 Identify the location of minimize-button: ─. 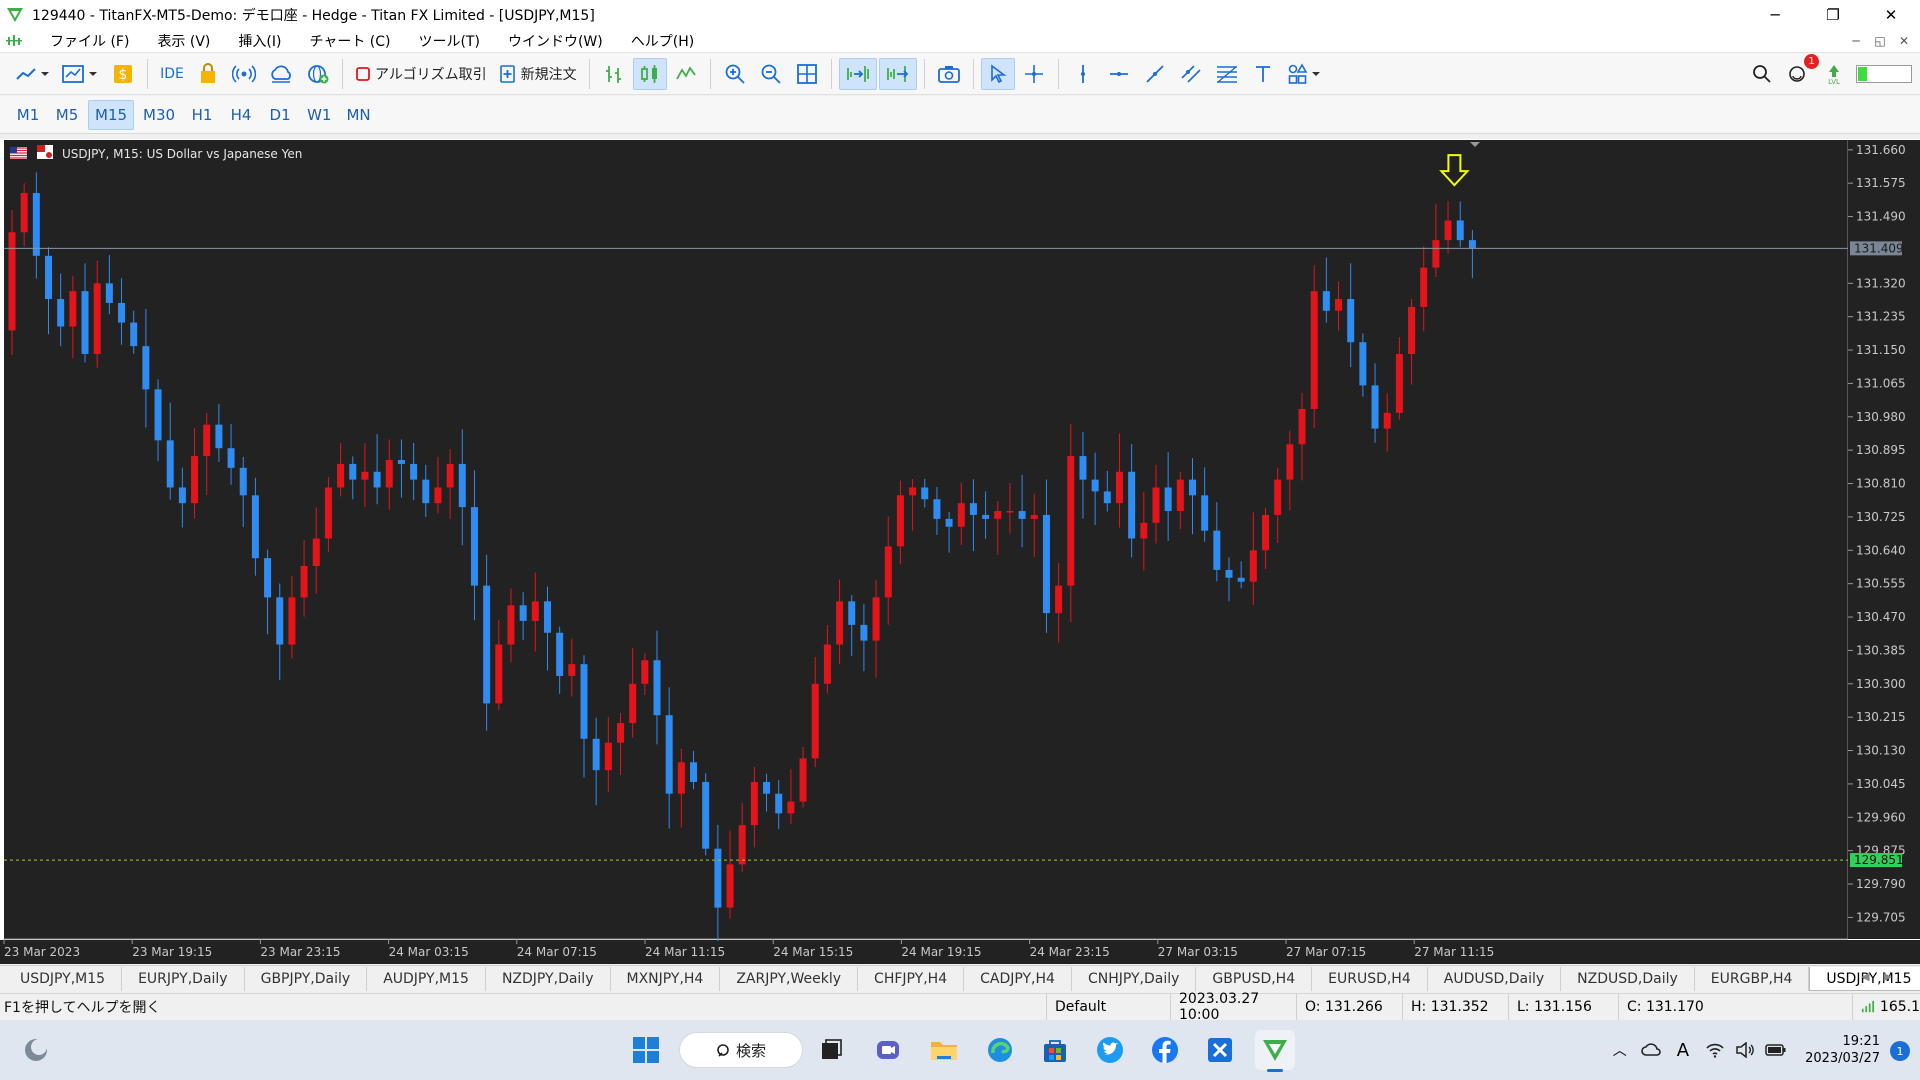
(1775, 14).